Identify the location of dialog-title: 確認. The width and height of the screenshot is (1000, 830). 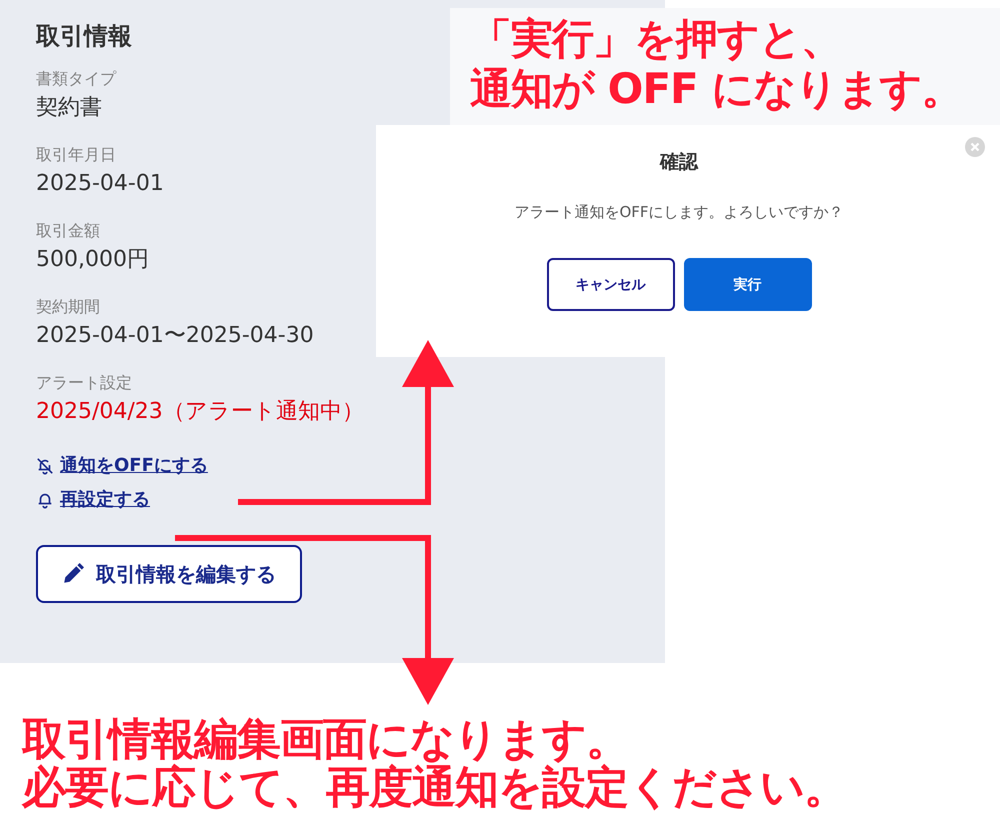
(679, 162).